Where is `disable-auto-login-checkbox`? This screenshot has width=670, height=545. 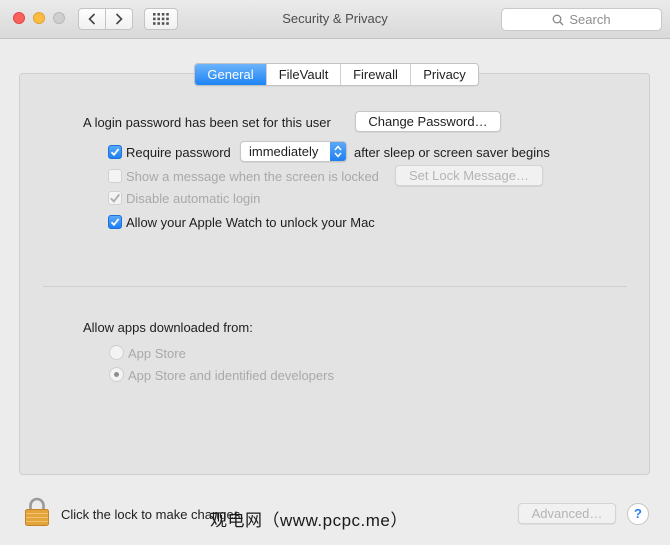 disable-auto-login-checkbox is located at coordinates (115, 198).